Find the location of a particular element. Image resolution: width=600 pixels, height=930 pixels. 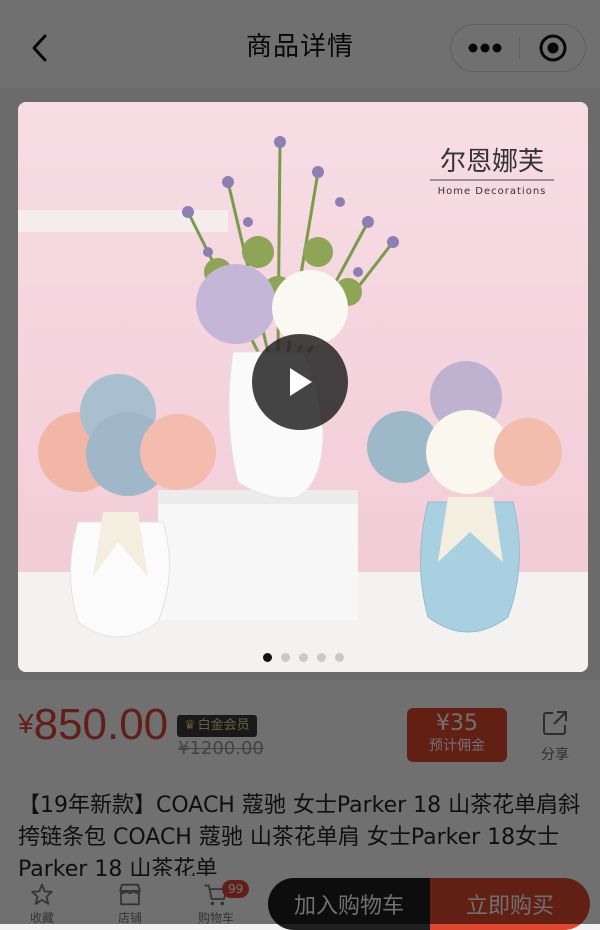

share-icon is located at coordinates (555, 723).